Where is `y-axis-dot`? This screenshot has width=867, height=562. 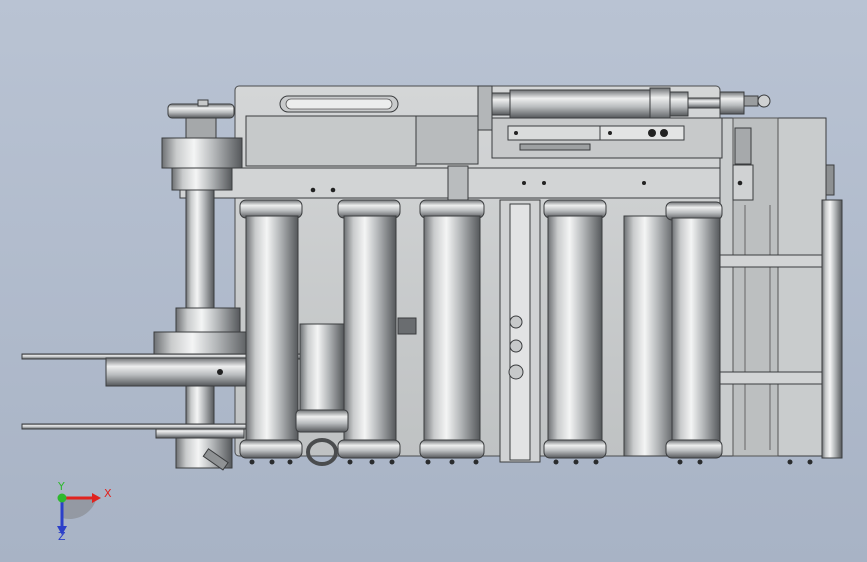 y-axis-dot is located at coordinates (62, 498).